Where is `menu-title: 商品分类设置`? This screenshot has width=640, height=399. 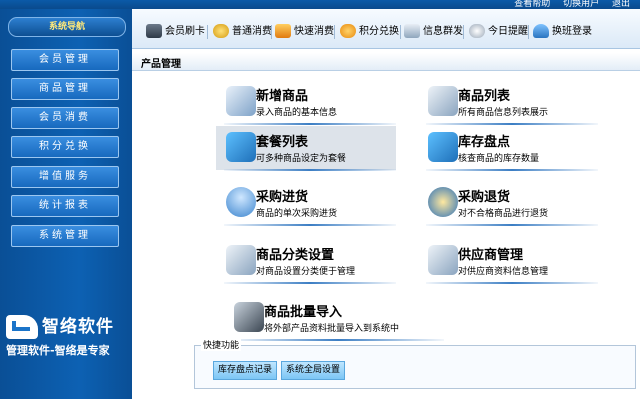
menu-title: 商品分类设置 is located at coordinates (295, 255).